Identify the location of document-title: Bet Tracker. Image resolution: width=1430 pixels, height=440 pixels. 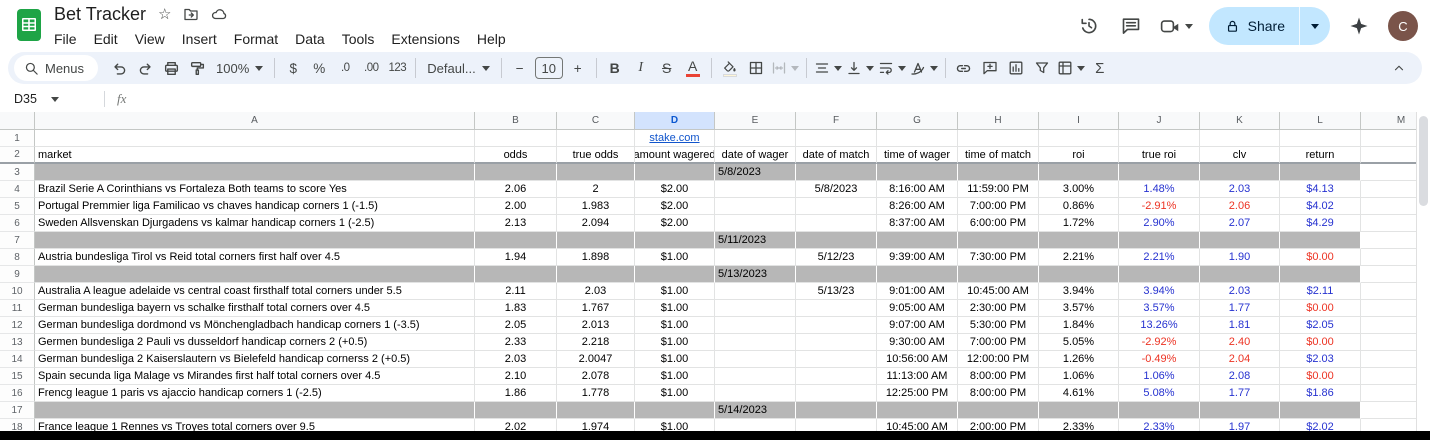
(100, 14).